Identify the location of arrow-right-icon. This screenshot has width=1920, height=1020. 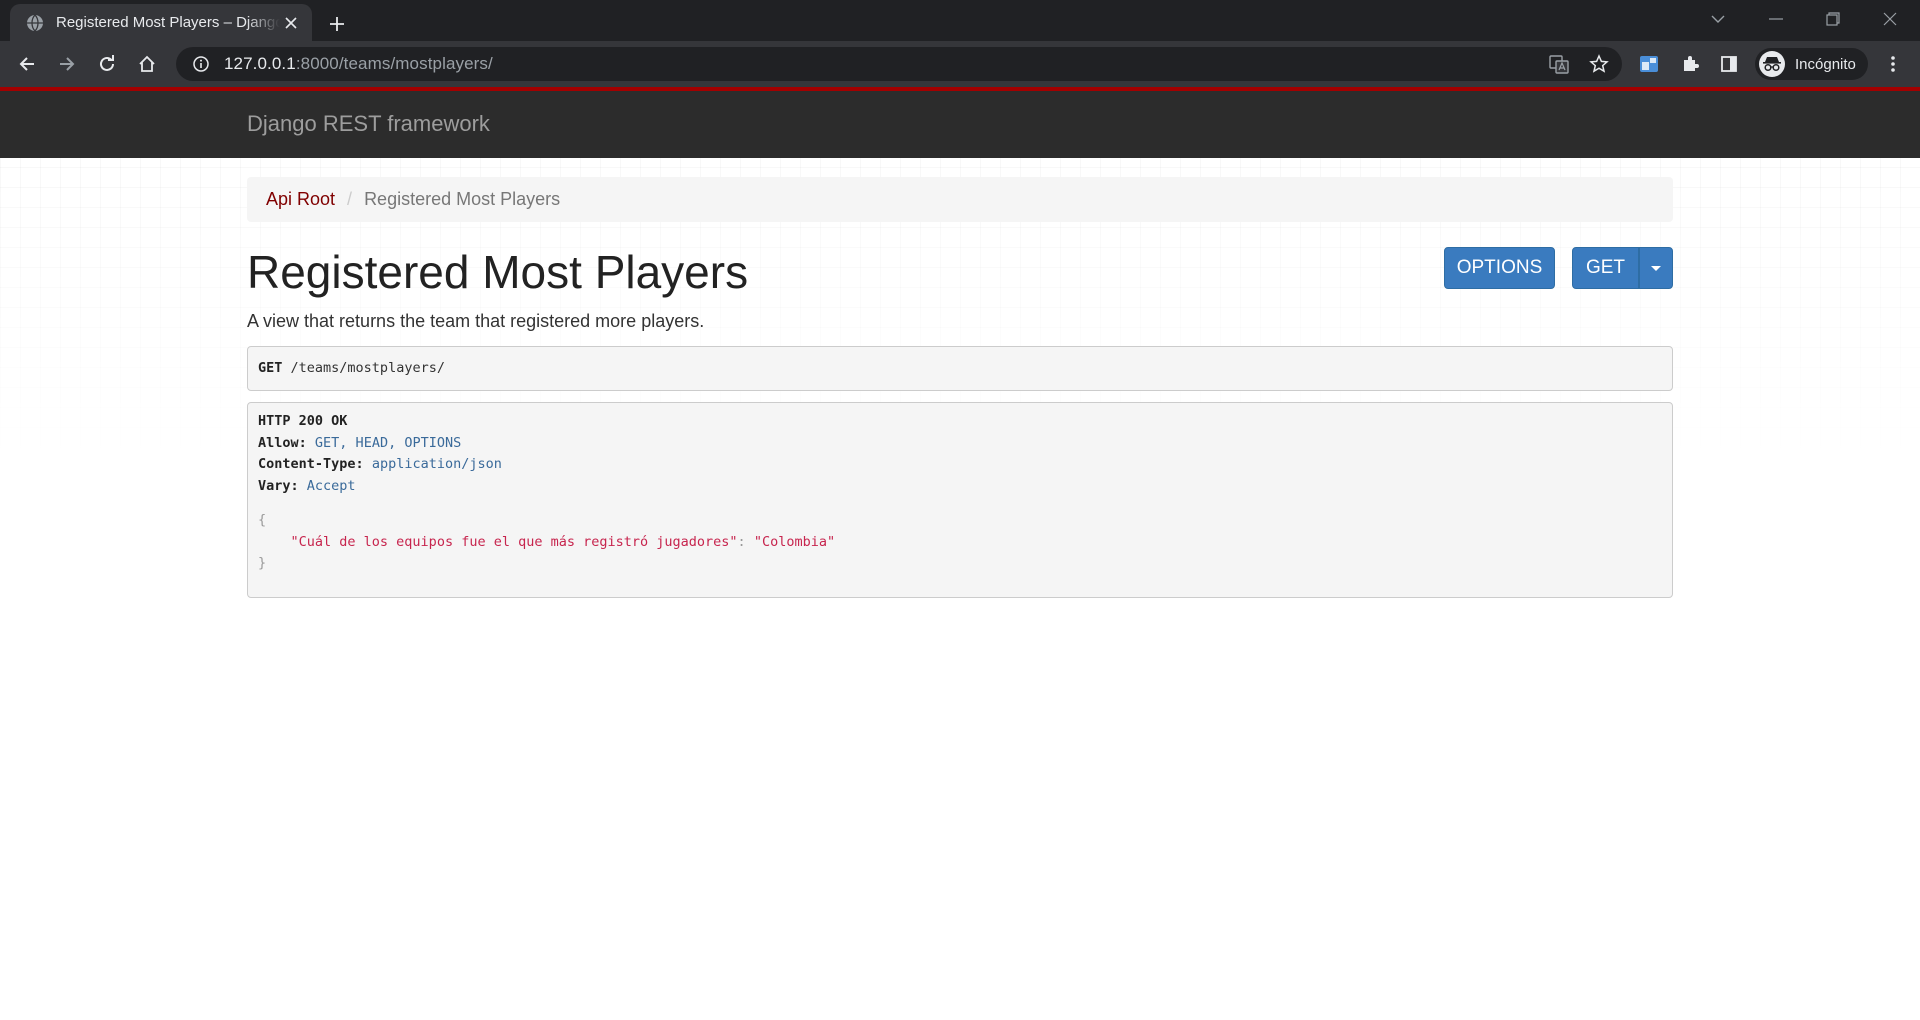
(67, 64).